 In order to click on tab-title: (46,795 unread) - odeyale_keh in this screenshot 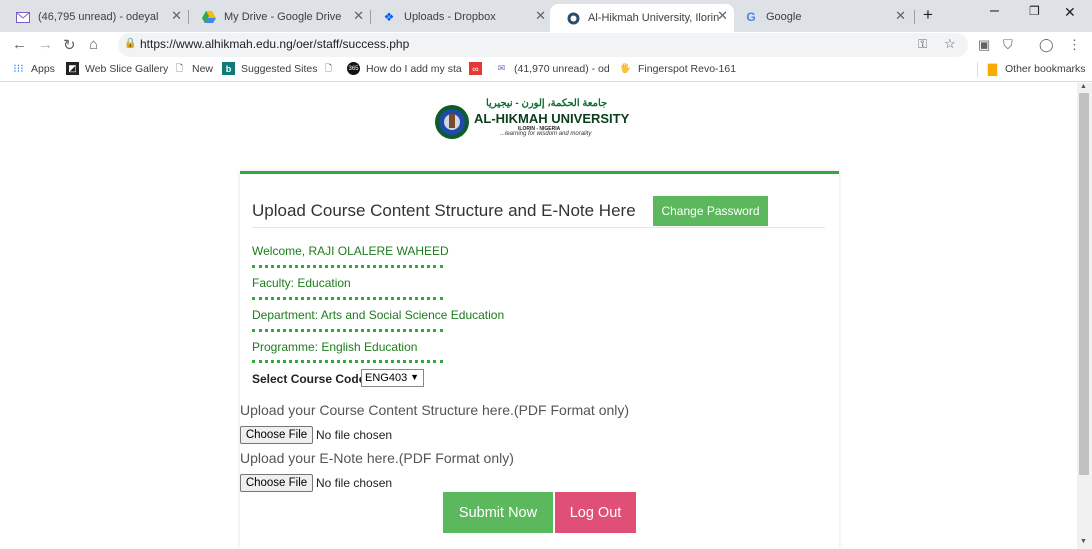, I will do `click(98, 17)`.